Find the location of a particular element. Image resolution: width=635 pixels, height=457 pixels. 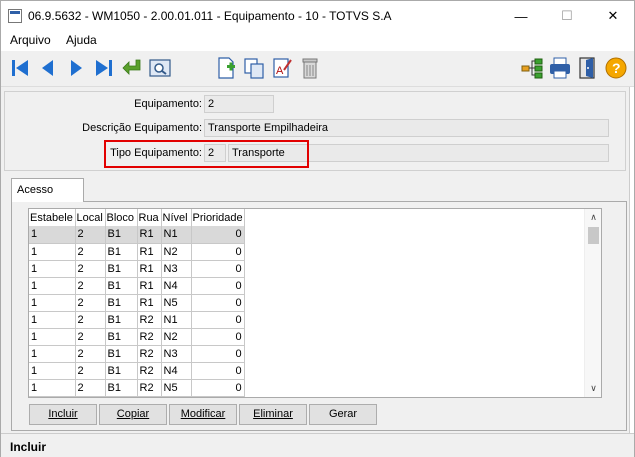

last-icon is located at coordinates (104, 68).